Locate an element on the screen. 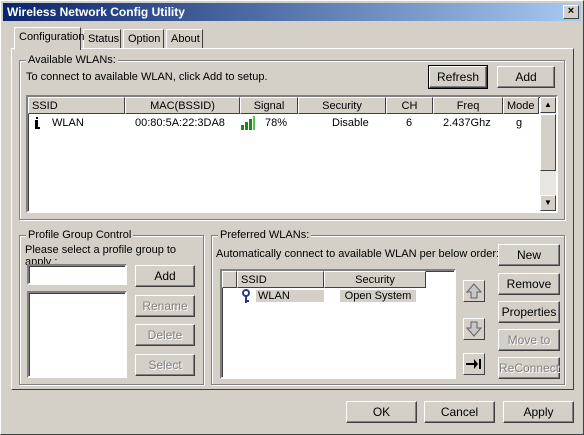 This screenshot has height=435, width=584. column-header-ch: CH is located at coordinates (409, 105).